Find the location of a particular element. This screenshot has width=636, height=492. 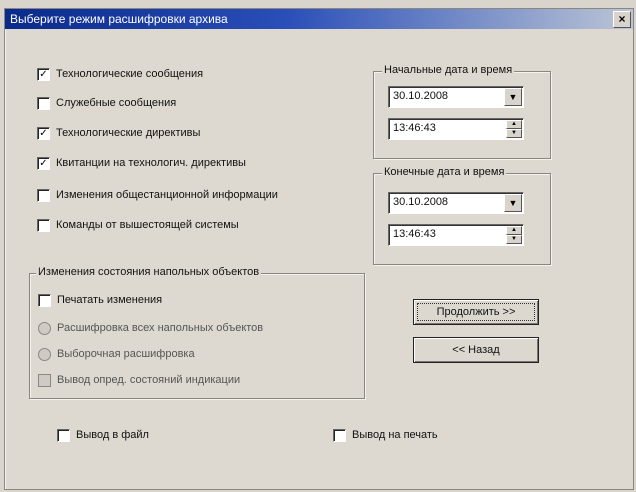

start-date-dropdown: 30.10.2008 ▼ is located at coordinates (456, 97).